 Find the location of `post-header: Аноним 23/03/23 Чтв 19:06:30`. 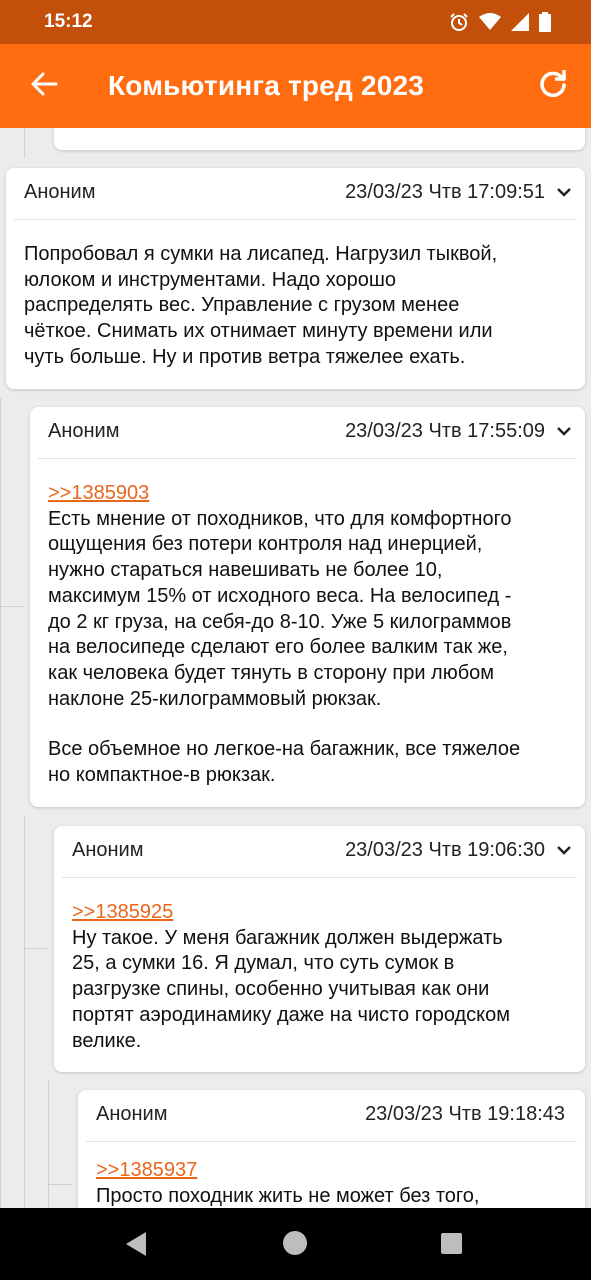

post-header: Аноним 23/03/23 Чтв 19:06:30 is located at coordinates (319, 851).